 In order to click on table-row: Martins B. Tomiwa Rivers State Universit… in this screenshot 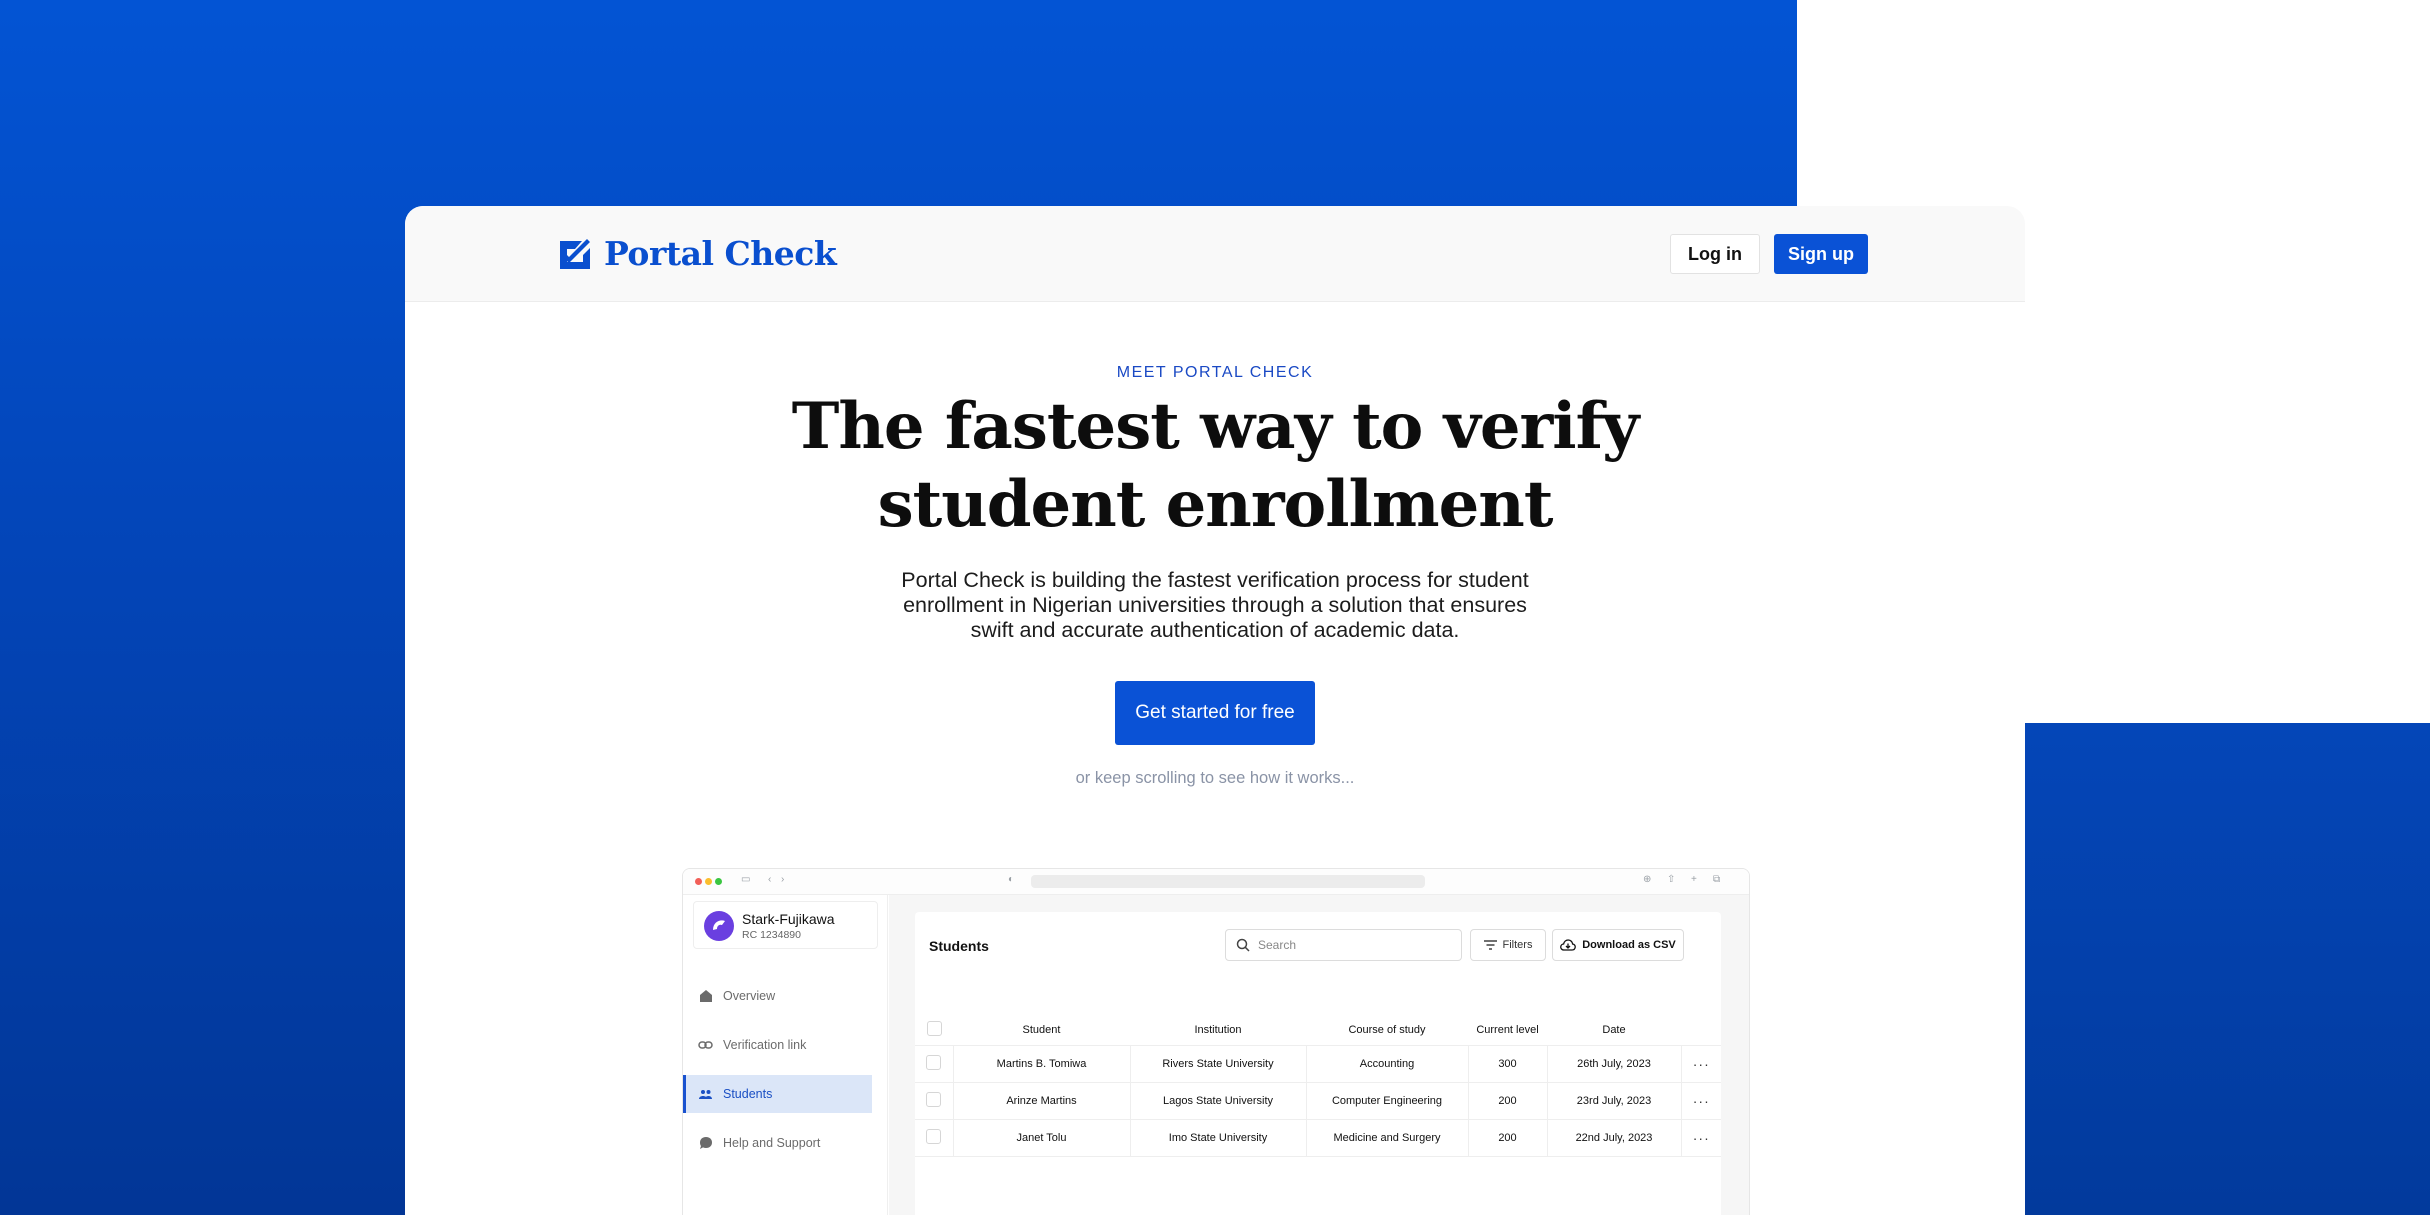, I will do `click(1318, 1064)`.